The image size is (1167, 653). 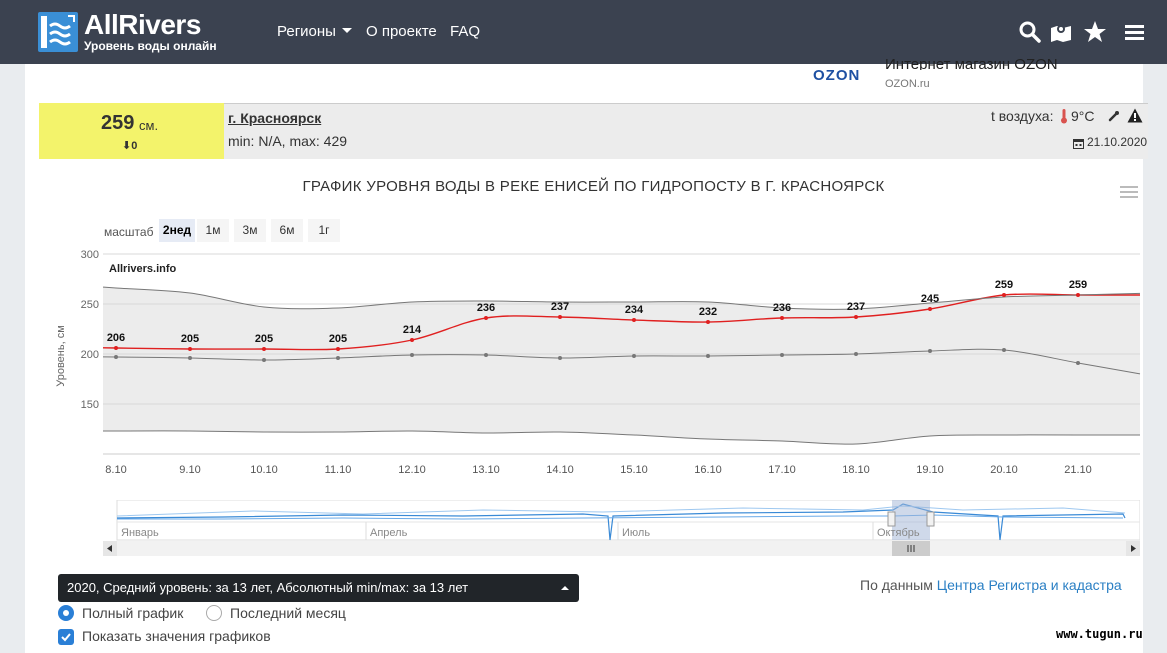 I want to click on radio-full-chart, so click(x=66, y=613).